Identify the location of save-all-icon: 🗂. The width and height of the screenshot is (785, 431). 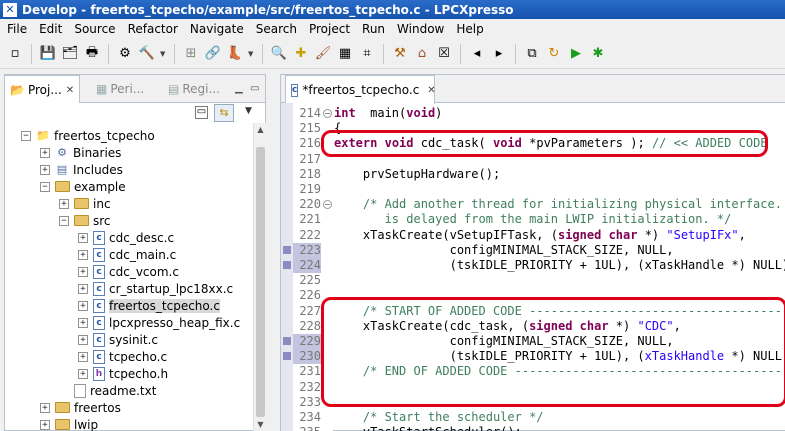
(70, 54).